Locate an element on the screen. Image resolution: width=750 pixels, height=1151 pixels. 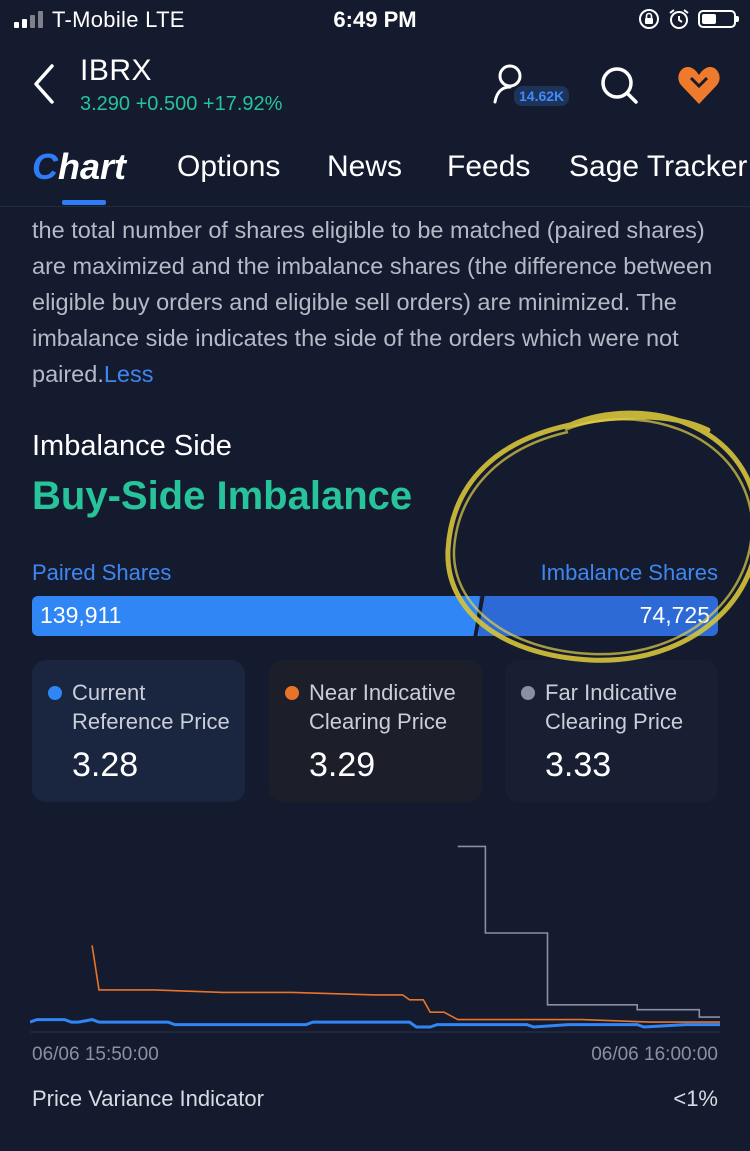
card-label-line1: Far Indicative is located at coordinates (611, 692).